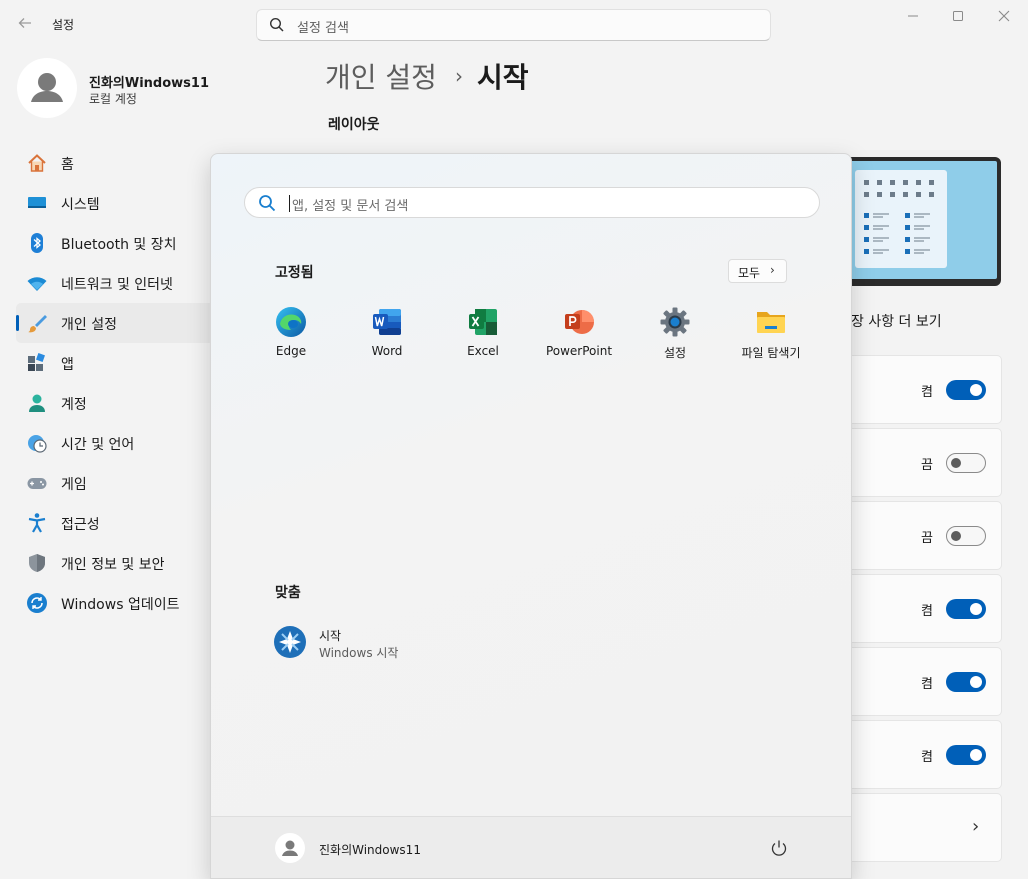 Image resolution: width=1028 pixels, height=879 pixels. What do you see at coordinates (113, 565) in the screenshot?
I see `sidebar-item-label: 개인 정보 및 보안` at bounding box center [113, 565].